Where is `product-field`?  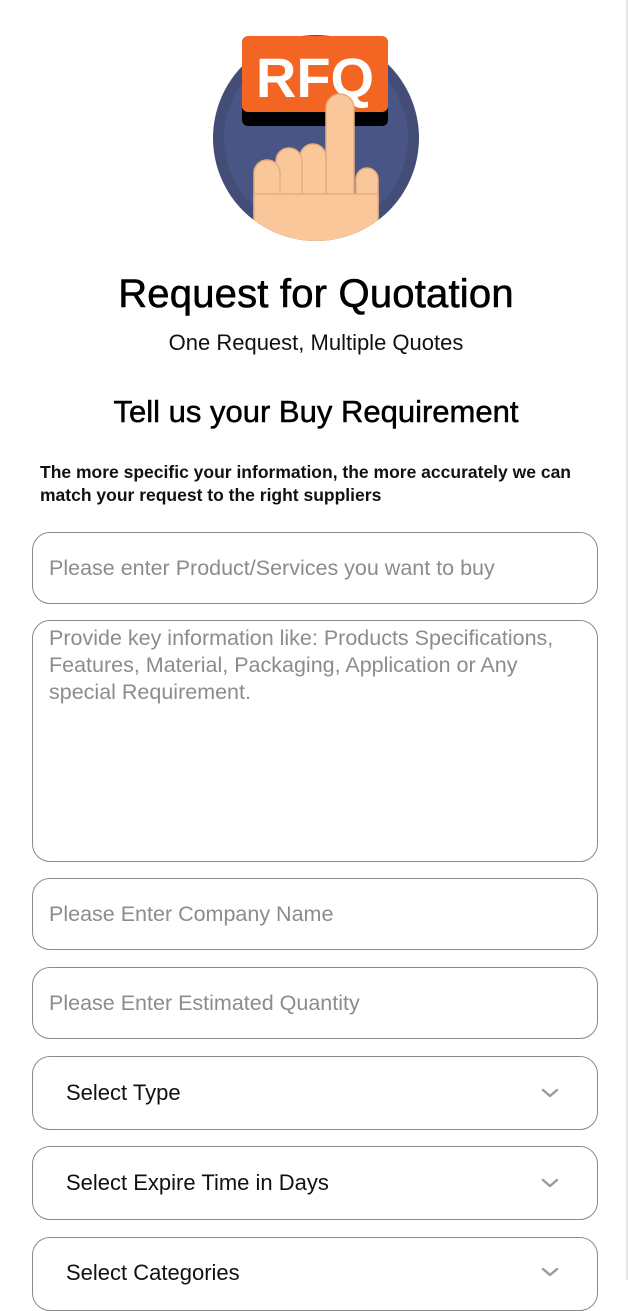 product-field is located at coordinates (315, 568).